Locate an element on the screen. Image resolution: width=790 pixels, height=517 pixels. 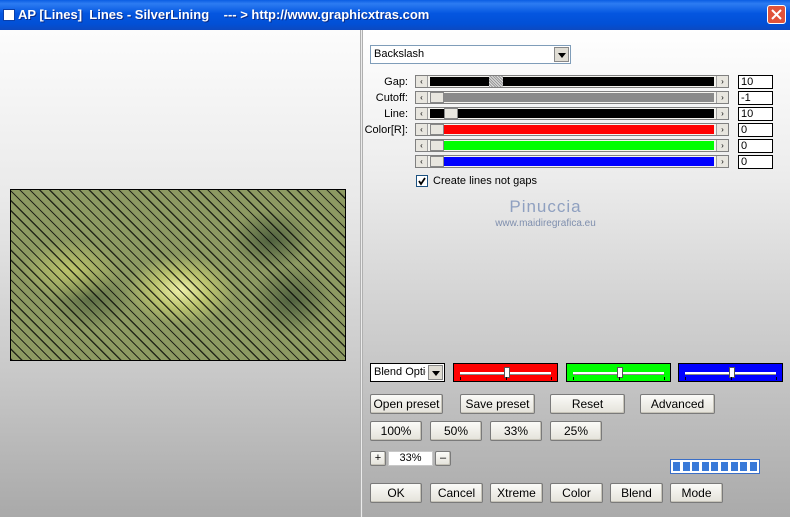
create-lines-label: Create lines not gaps is located at coordinates (485, 181).